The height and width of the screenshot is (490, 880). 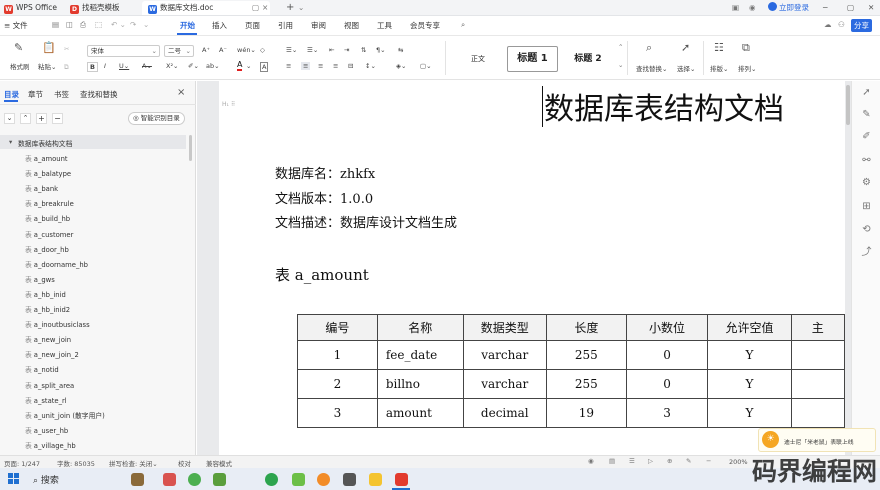 What do you see at coordinates (306, 66) in the screenshot?
I see `align-center-icon: ≡` at bounding box center [306, 66].